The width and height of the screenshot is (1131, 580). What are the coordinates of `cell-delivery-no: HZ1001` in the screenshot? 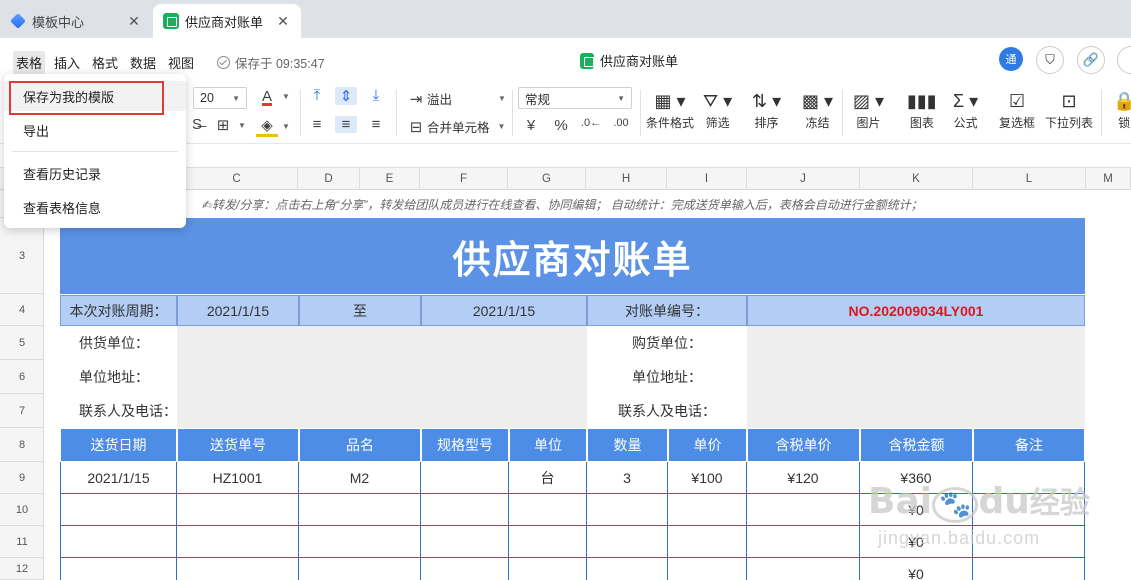 It's located at (238, 478).